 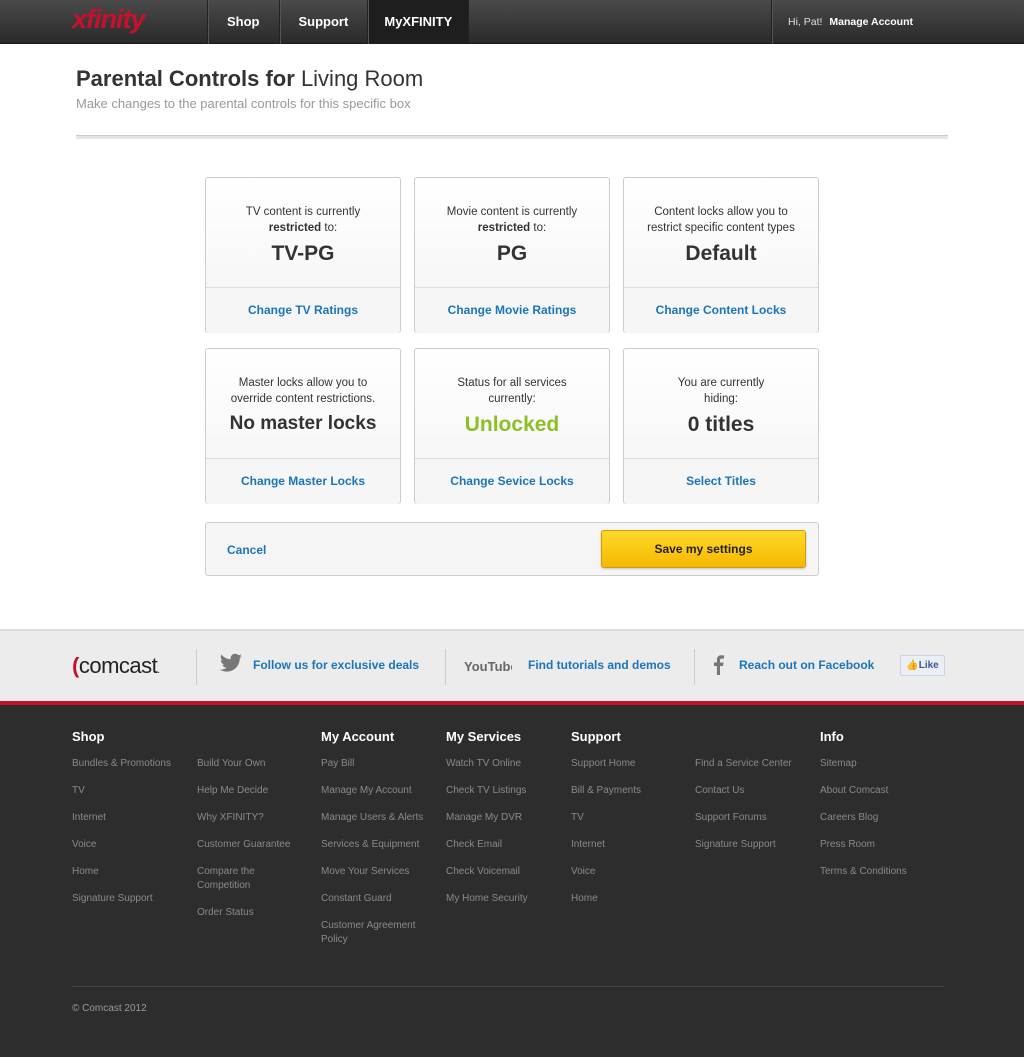 I want to click on movie-rating-value: PG, so click(x=512, y=253).